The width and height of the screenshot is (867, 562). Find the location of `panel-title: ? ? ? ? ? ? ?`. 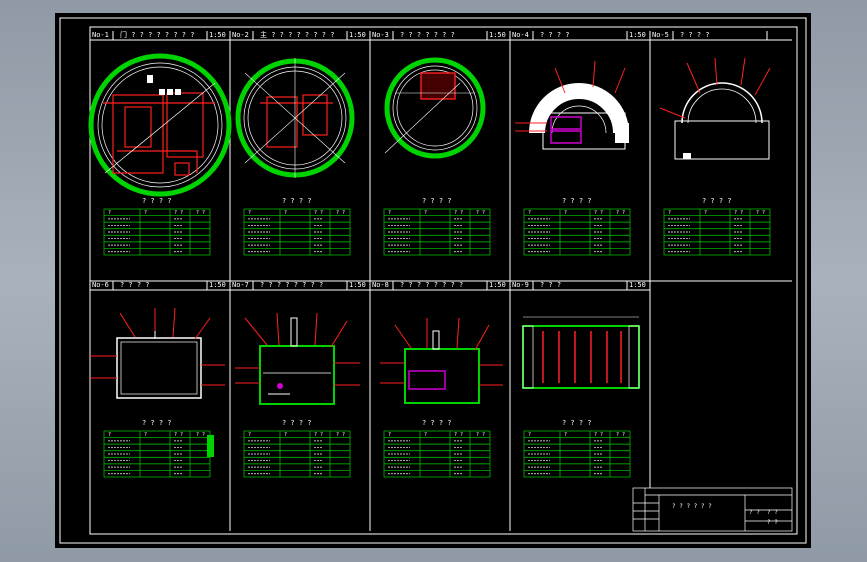

panel-title: ? ? ? ? ? ? ? is located at coordinates (427, 35).